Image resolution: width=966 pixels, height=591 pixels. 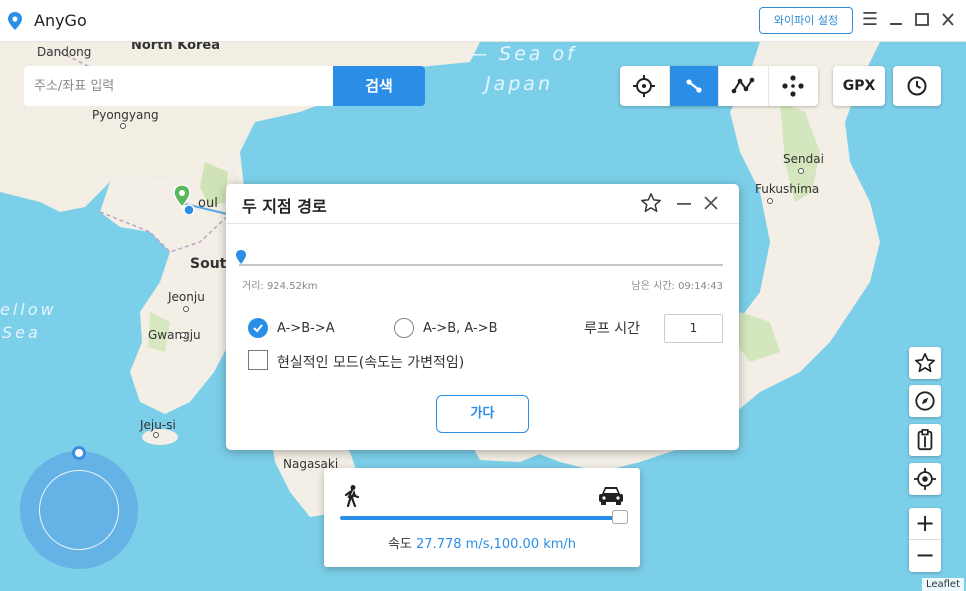 I want to click on dialog-close-button, so click(x=711, y=203).